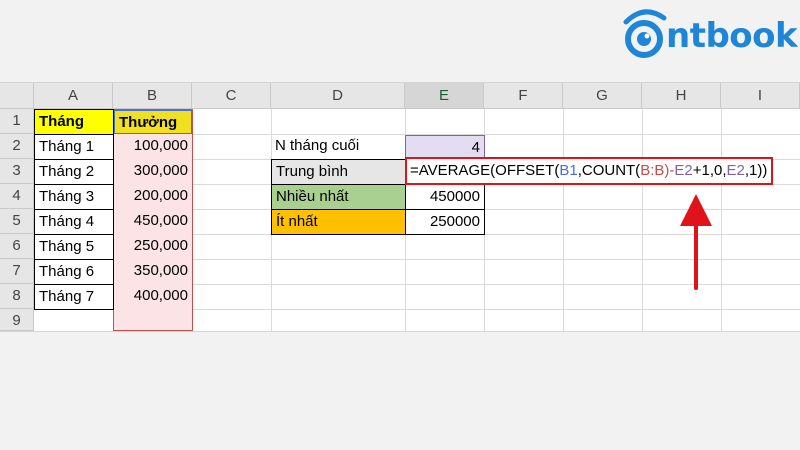  What do you see at coordinates (153, 221) in the screenshot?
I see `cell-b5: 450,000` at bounding box center [153, 221].